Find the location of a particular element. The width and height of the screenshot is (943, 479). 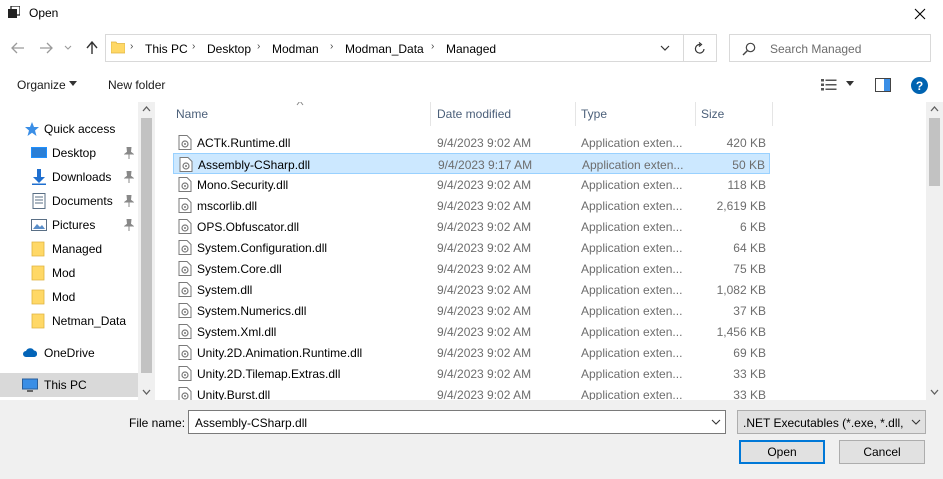

breadcrumb-this-pc: This PC is located at coordinates (166, 49).